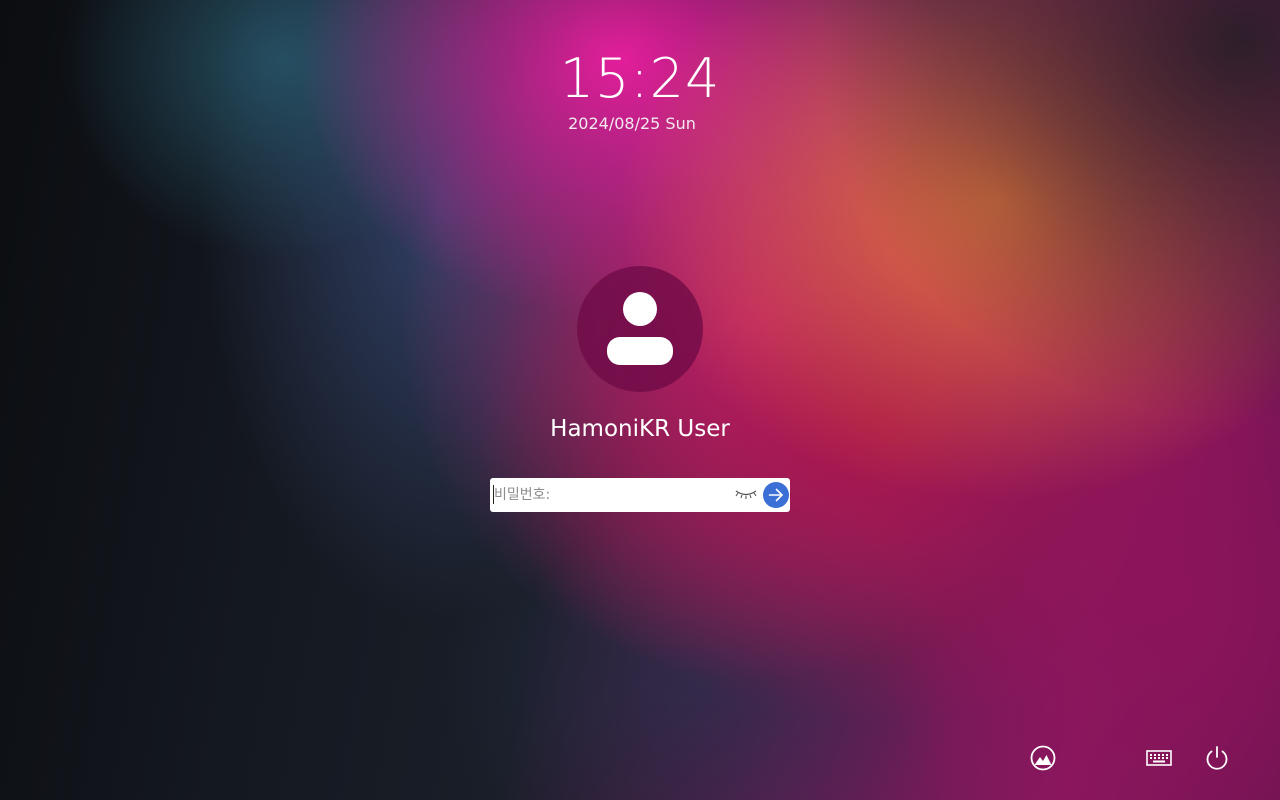 The image size is (1280, 800). I want to click on user-icon, so click(640, 328).